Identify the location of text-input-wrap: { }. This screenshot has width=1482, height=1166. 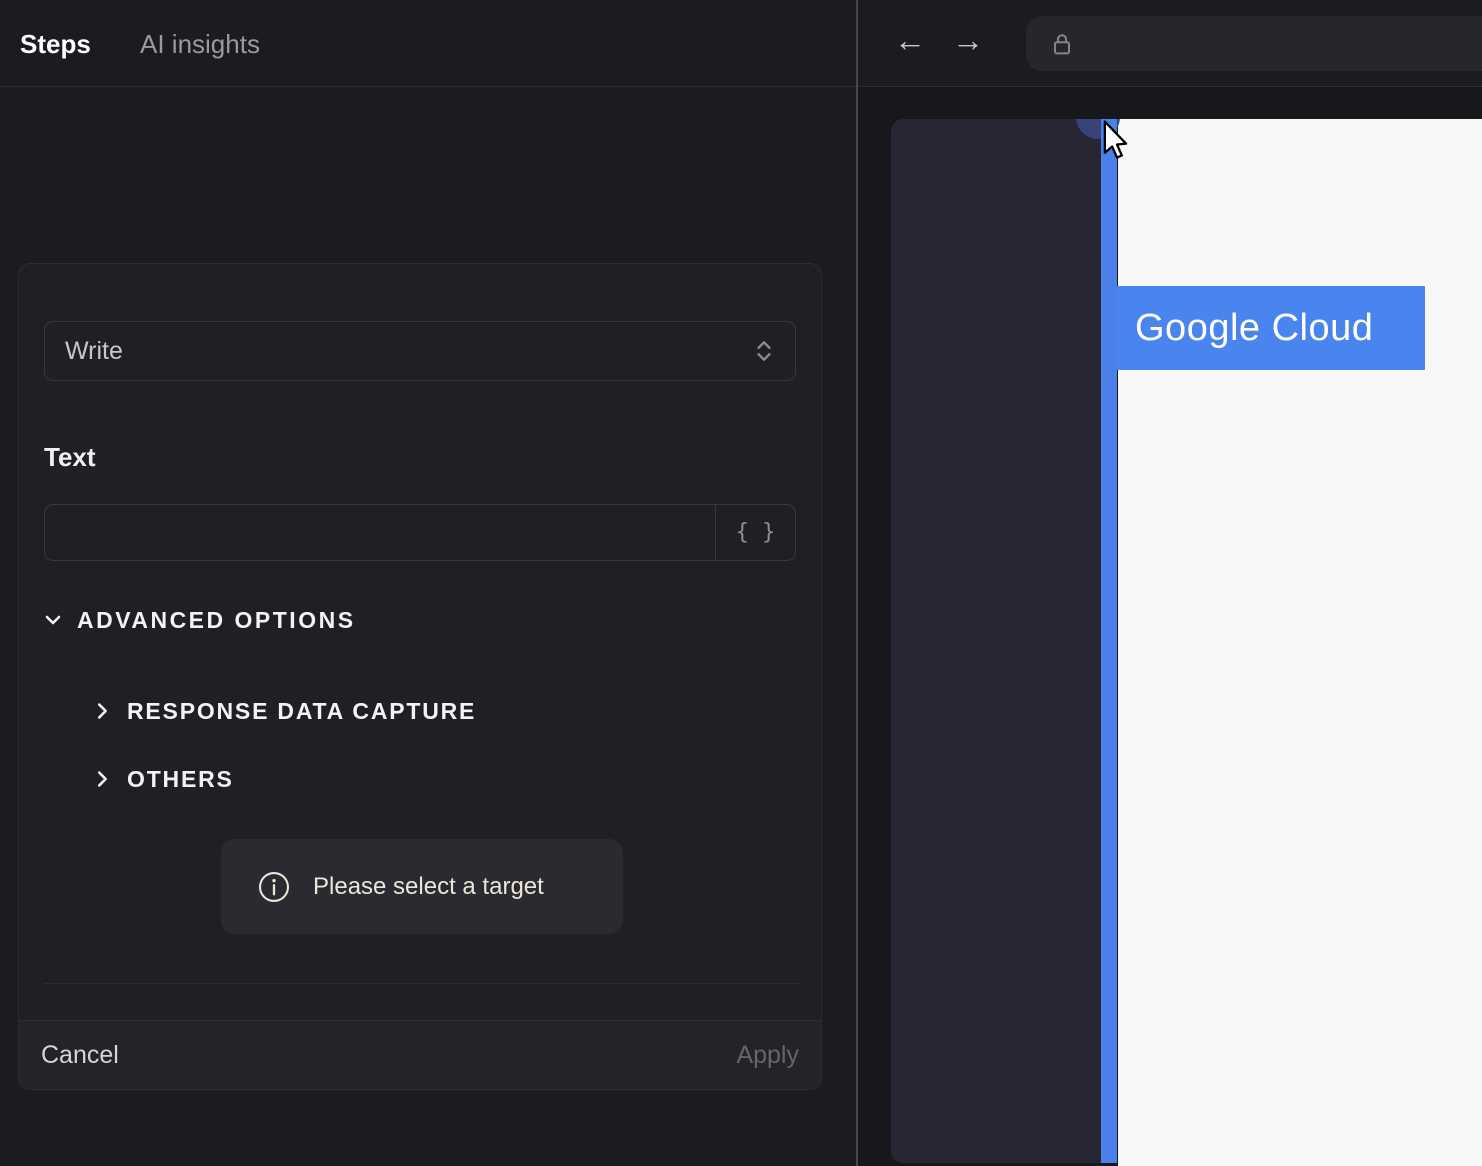
(420, 532).